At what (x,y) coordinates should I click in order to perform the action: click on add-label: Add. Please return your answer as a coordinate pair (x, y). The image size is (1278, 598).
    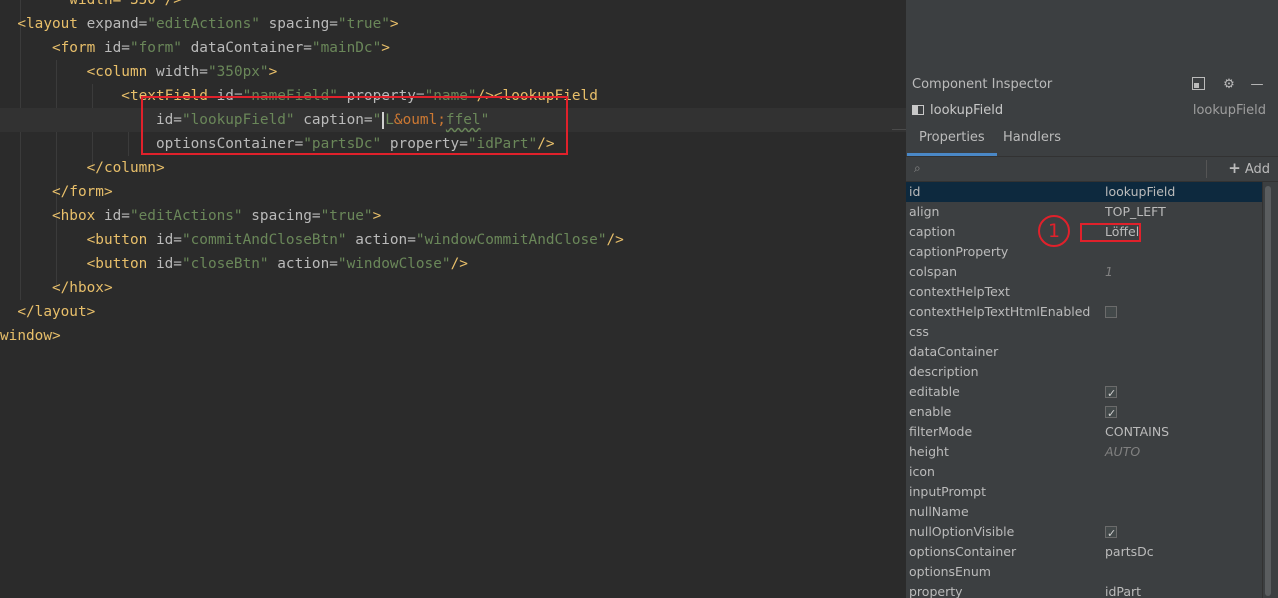
    Looking at the image, I should click on (1257, 169).